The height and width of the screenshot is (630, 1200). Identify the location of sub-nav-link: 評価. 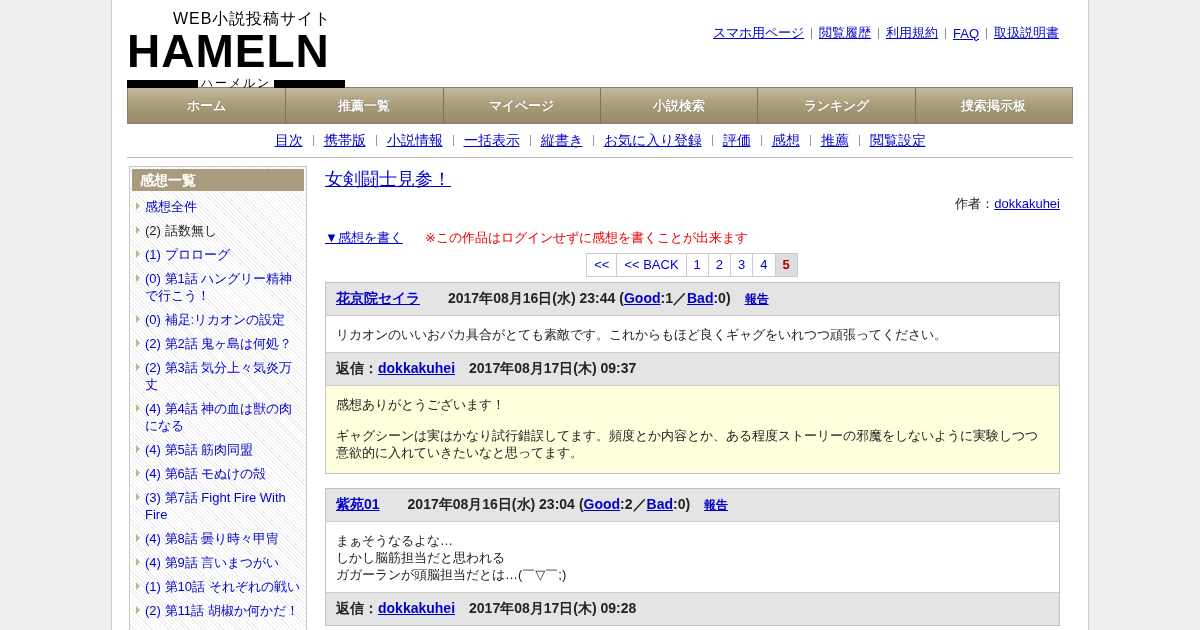
(736, 140).